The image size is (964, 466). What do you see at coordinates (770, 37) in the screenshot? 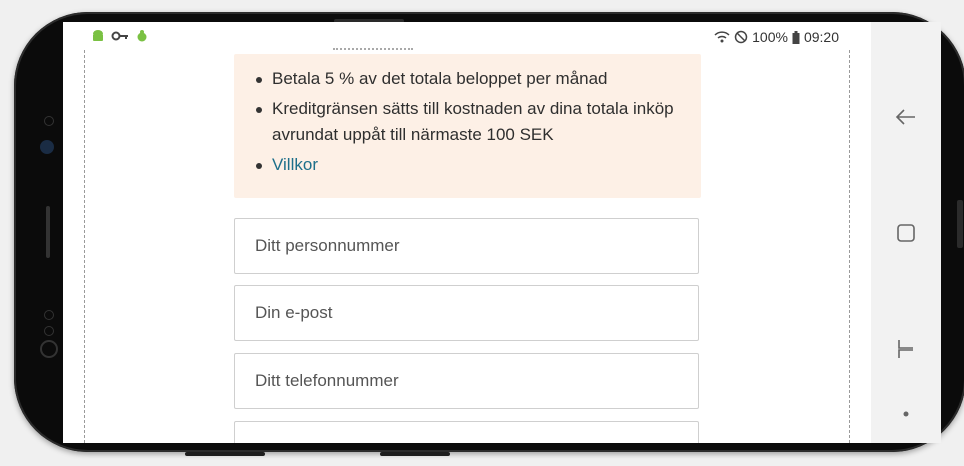
I see `battery-percent: 100%` at bounding box center [770, 37].